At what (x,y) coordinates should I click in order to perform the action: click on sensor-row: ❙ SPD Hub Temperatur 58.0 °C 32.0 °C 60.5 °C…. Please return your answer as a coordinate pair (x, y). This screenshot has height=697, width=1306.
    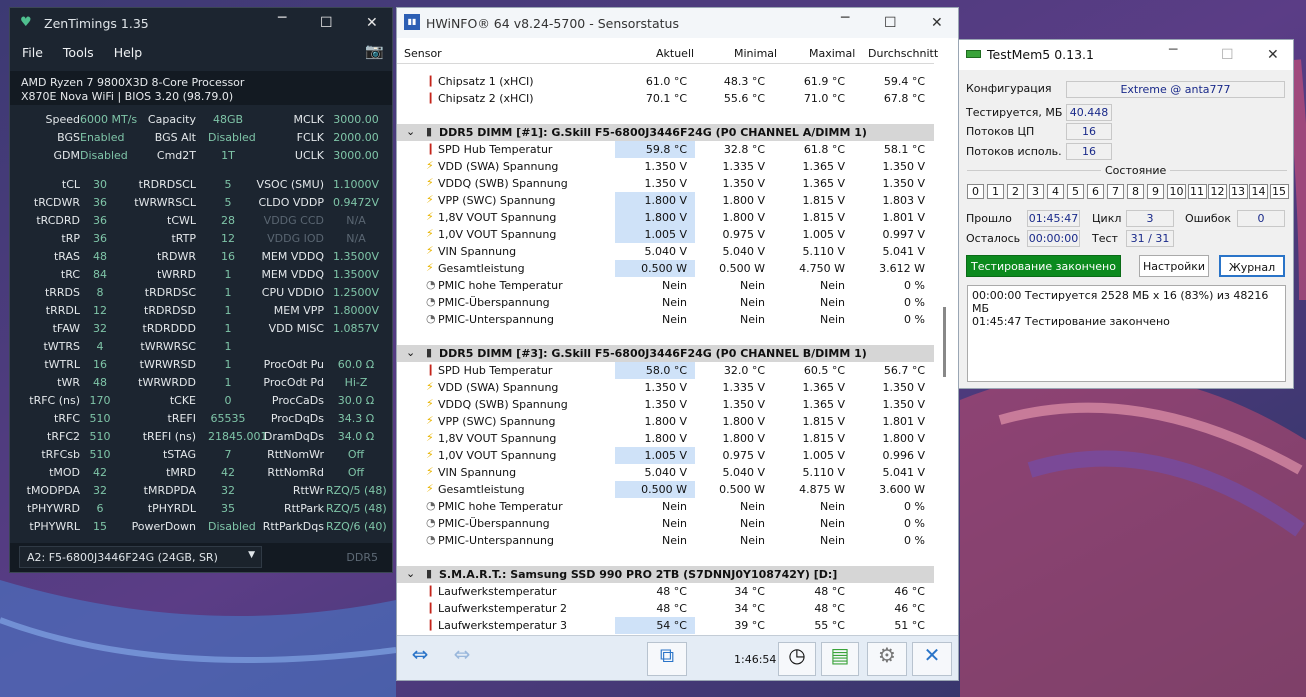
    Looking at the image, I should click on (665, 370).